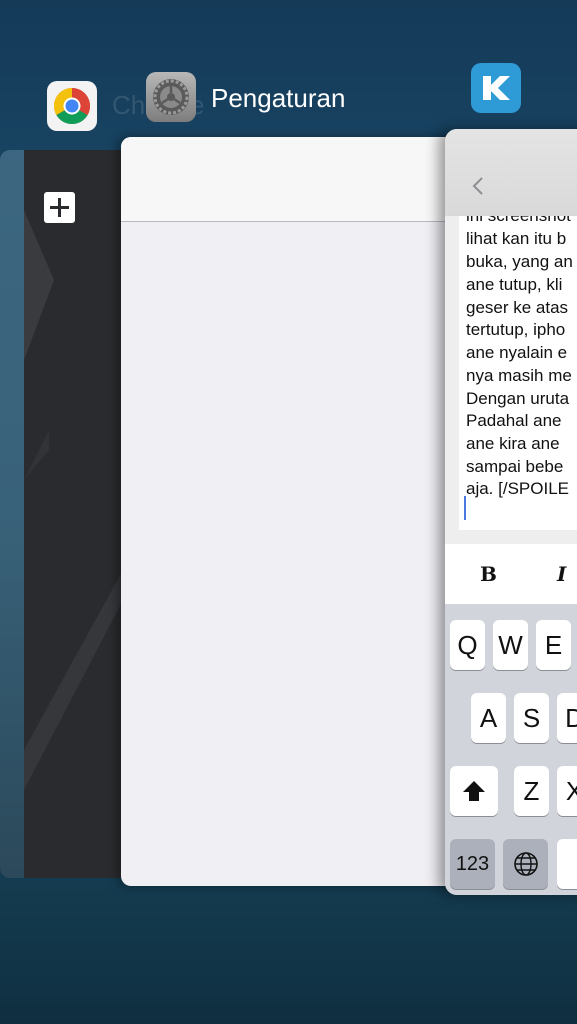 This screenshot has height=1024, width=577. I want to click on editor-line: ane nyalain e, so click(517, 352).